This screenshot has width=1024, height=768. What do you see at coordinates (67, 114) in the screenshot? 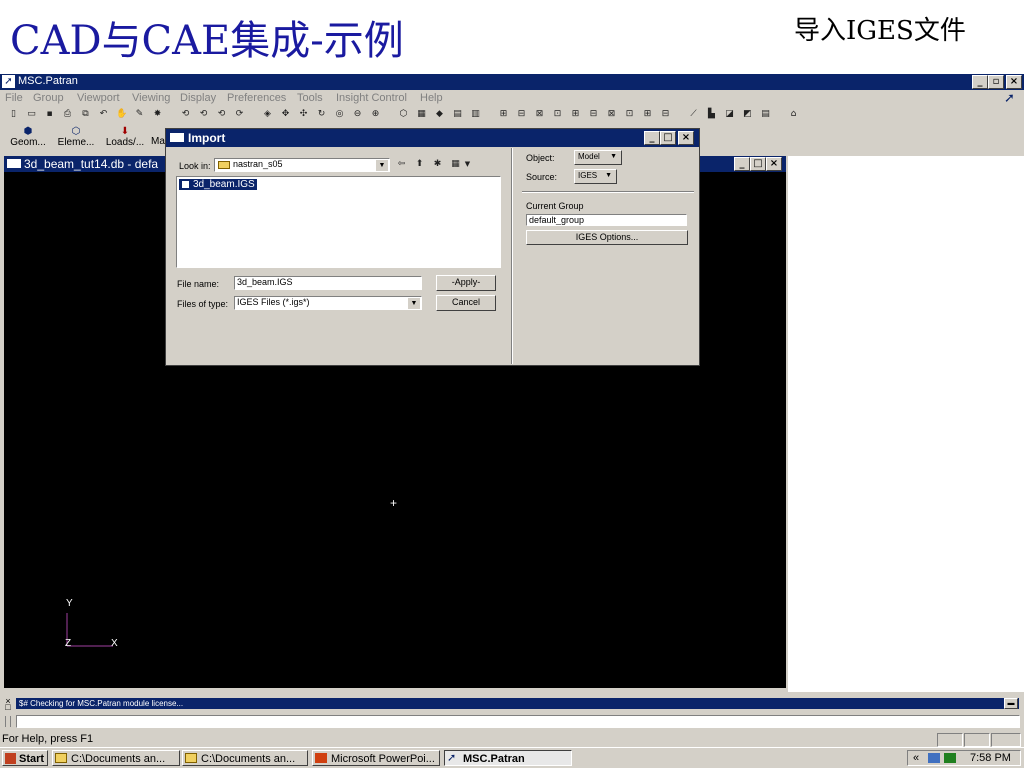
I see `print-icon: ⎙` at bounding box center [67, 114].